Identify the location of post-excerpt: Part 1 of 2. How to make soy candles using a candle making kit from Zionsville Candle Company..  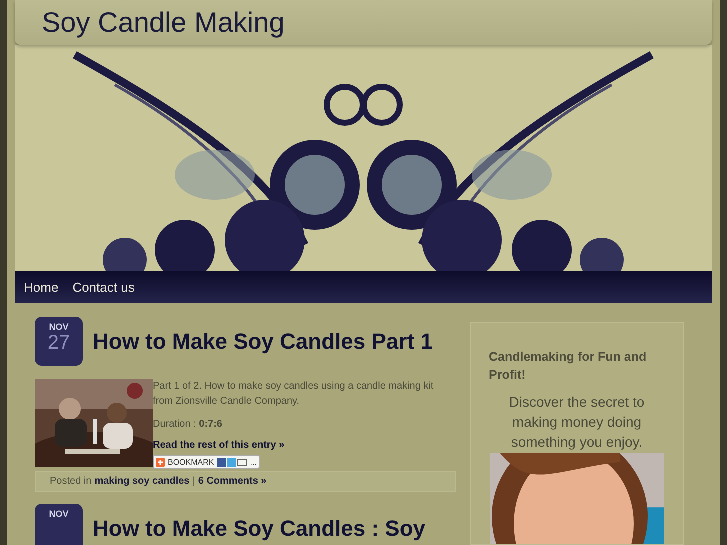
(294, 394).